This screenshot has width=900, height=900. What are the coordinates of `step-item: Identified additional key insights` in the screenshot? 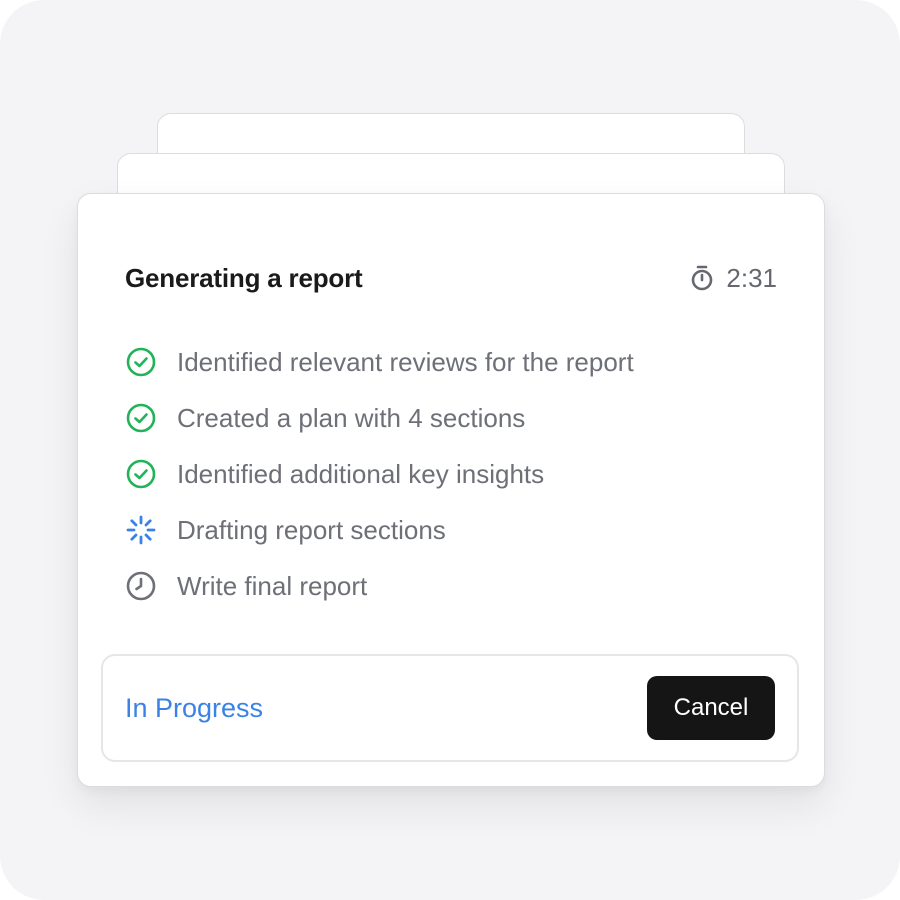 It's located at (379, 474).